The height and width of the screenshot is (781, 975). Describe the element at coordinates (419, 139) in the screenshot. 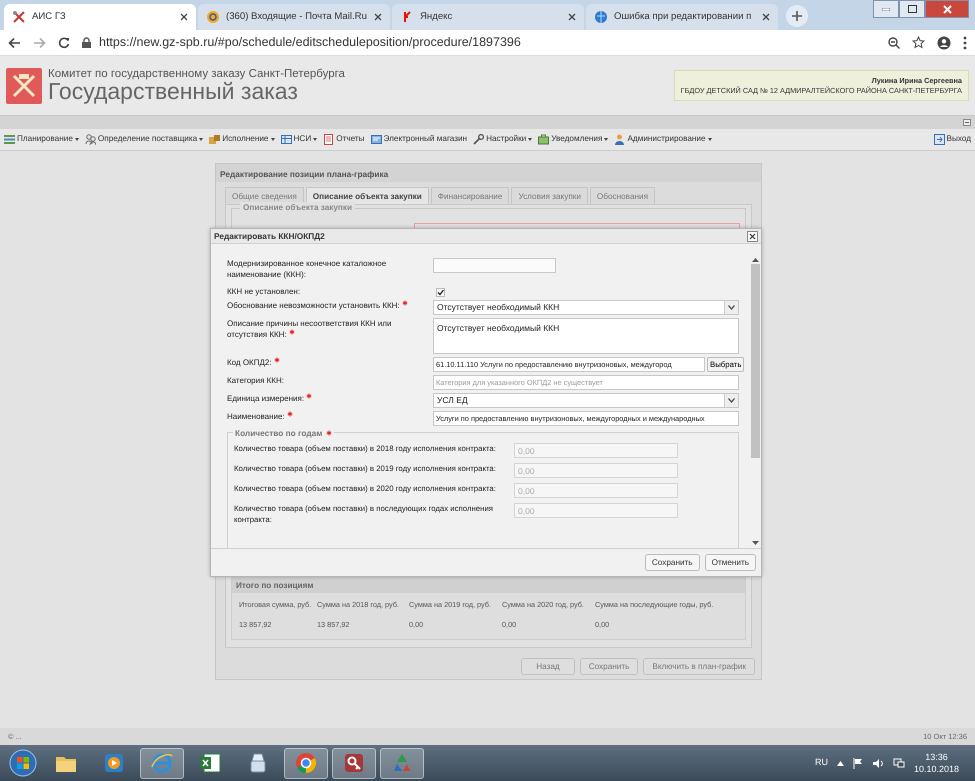

I see `menu-item: Электронный магазин` at that location.